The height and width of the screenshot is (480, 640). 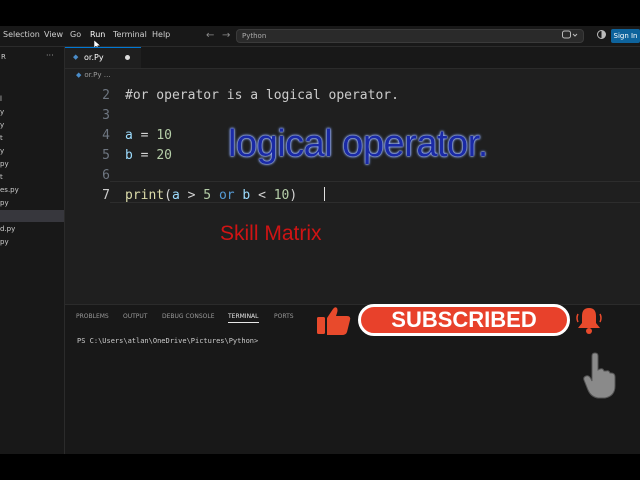 I want to click on line-number: 3, so click(x=106, y=115).